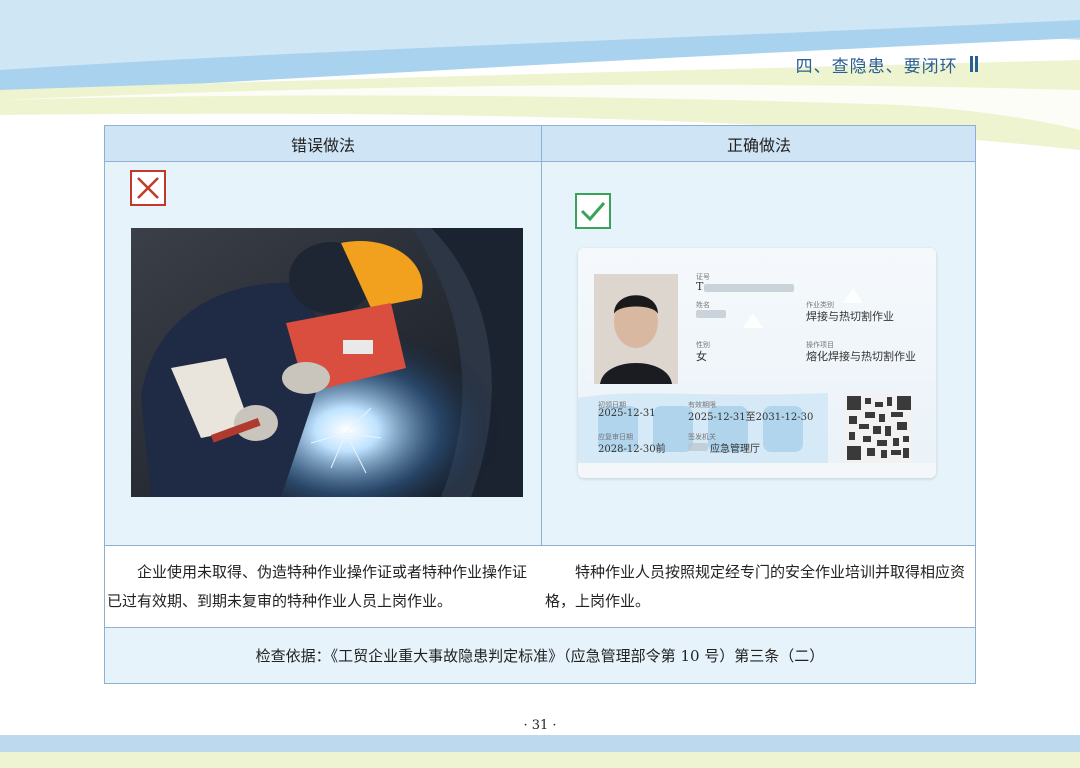 The height and width of the screenshot is (768, 1080). I want to click on section-marker-icon, so click(974, 64).